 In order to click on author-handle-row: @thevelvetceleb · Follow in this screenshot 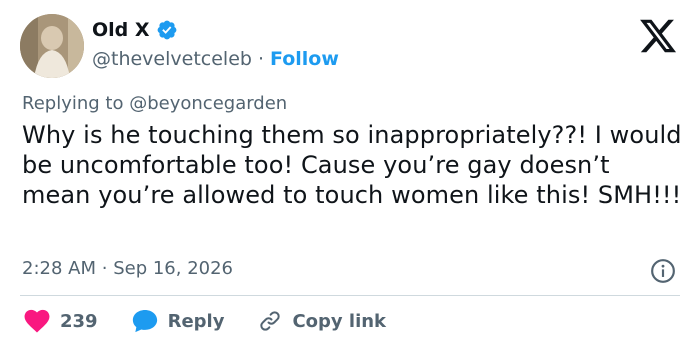, I will do `click(215, 59)`.